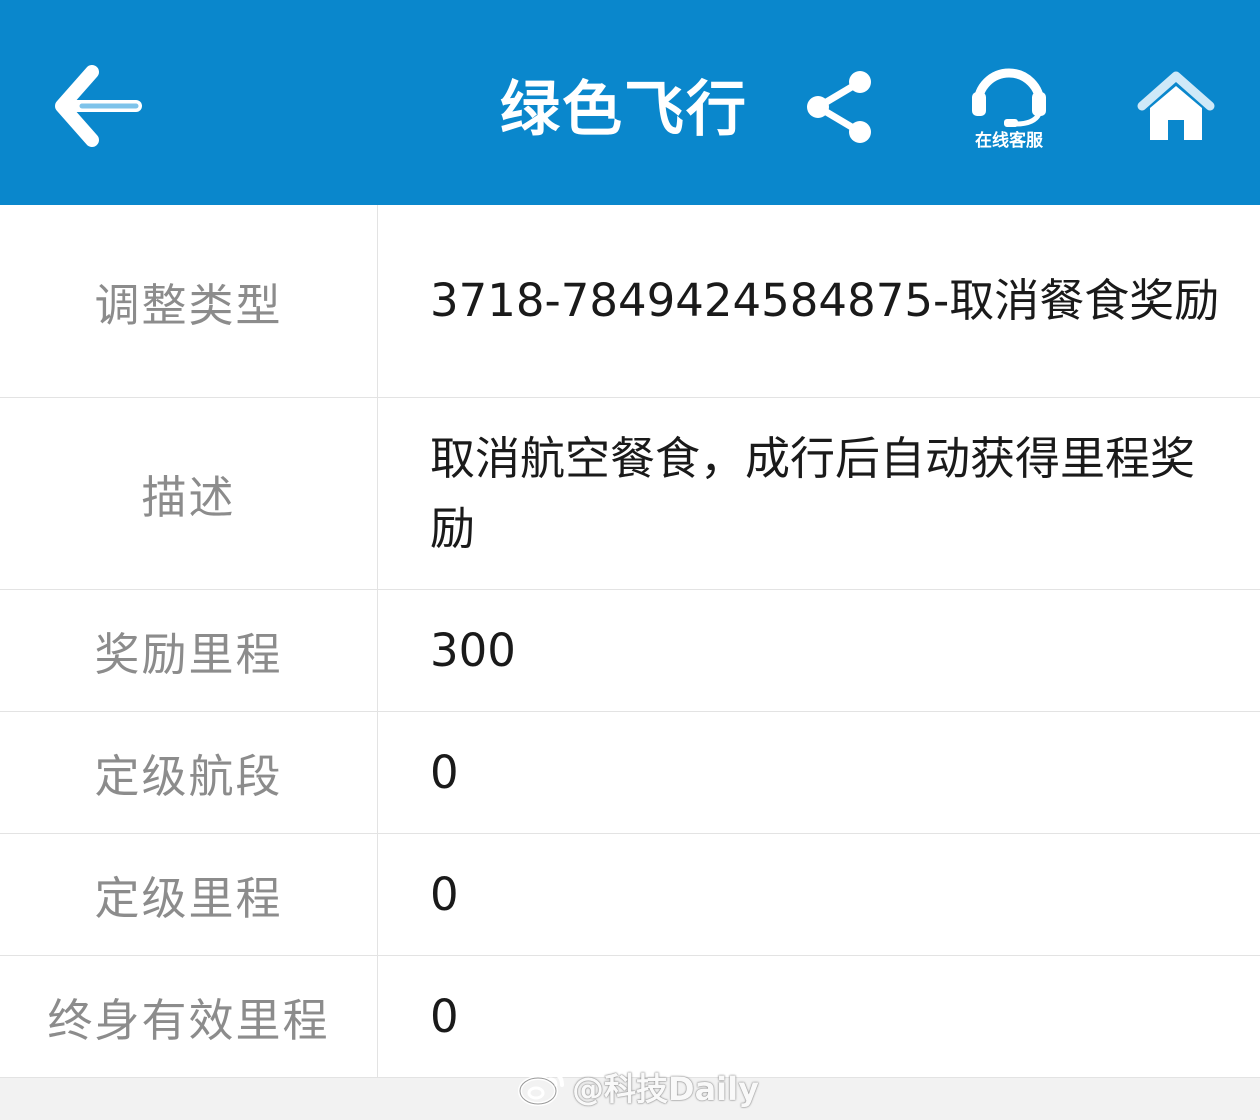 This screenshot has width=1260, height=1120. What do you see at coordinates (630, 895) in the screenshot?
I see `table-row: 定级里程 0` at bounding box center [630, 895].